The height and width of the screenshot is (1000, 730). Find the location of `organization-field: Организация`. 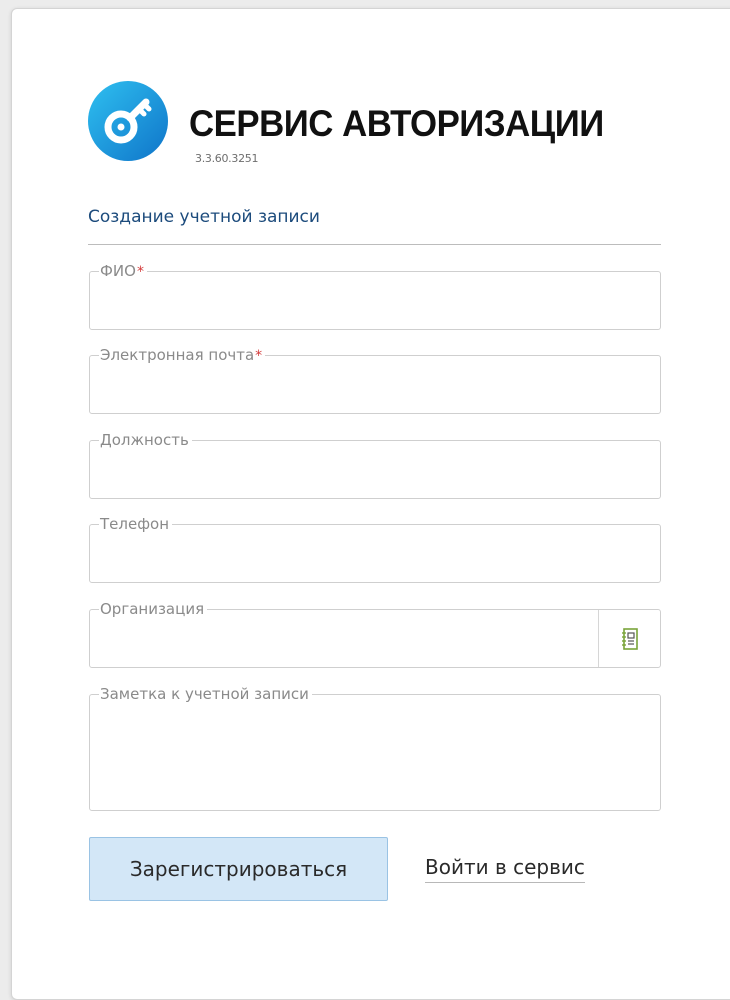

organization-field: Организация is located at coordinates (375, 634).